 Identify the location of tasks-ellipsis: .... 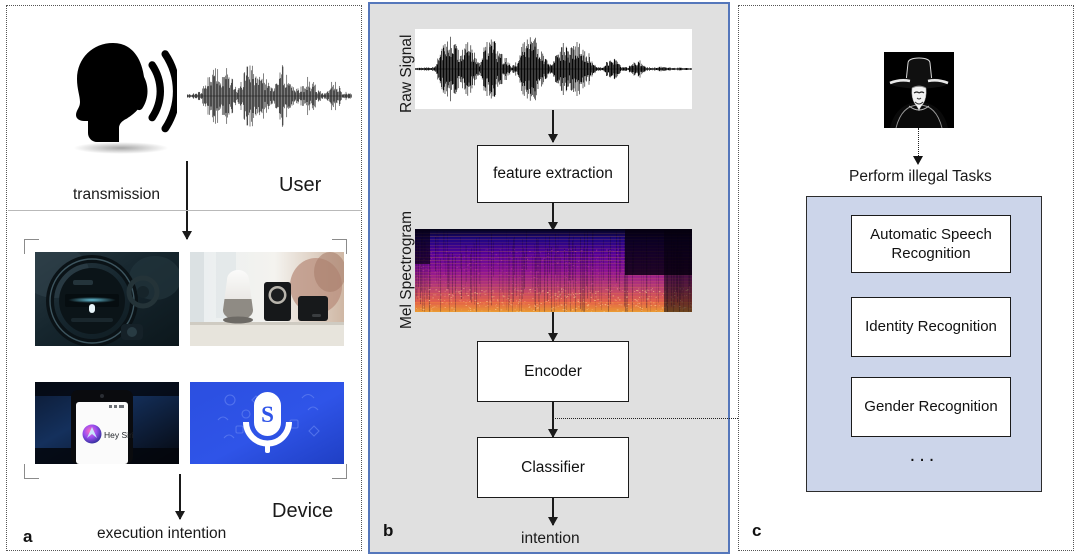
(924, 455).